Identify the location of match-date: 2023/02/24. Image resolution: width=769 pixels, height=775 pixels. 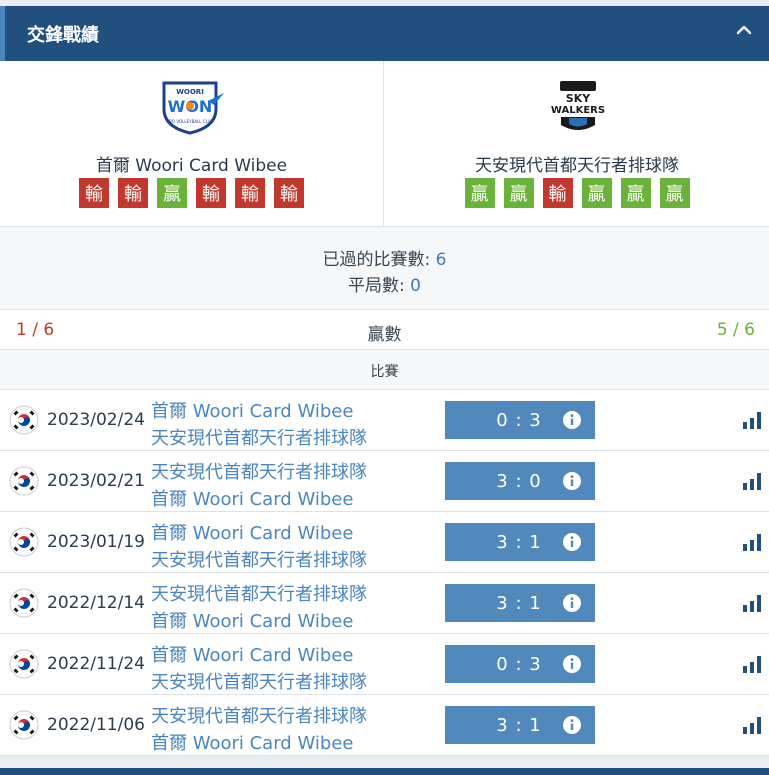
(96, 420).